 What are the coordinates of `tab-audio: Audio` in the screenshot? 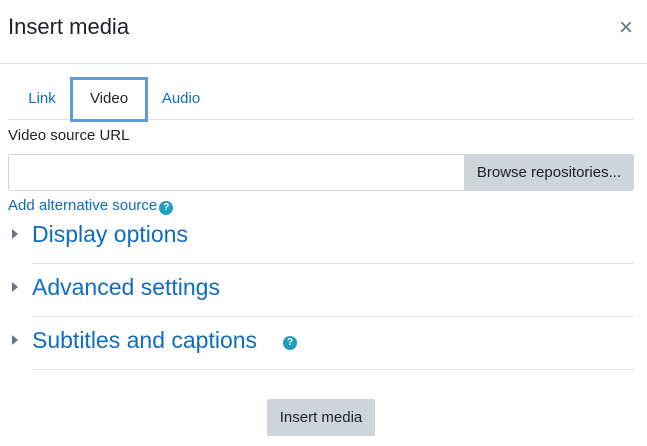 It's located at (181, 98).